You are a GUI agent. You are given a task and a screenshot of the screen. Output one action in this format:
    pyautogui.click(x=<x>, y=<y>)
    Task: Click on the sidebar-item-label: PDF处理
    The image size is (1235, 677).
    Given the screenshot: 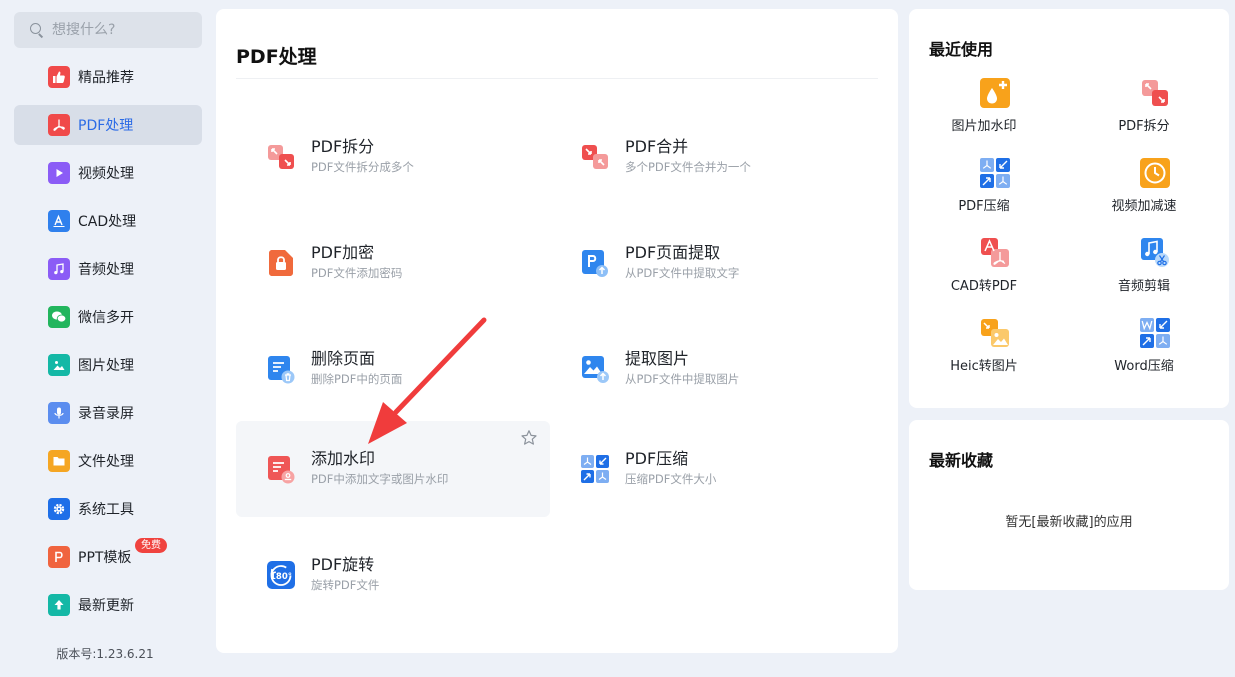 What is the action you would take?
    pyautogui.click(x=106, y=126)
    